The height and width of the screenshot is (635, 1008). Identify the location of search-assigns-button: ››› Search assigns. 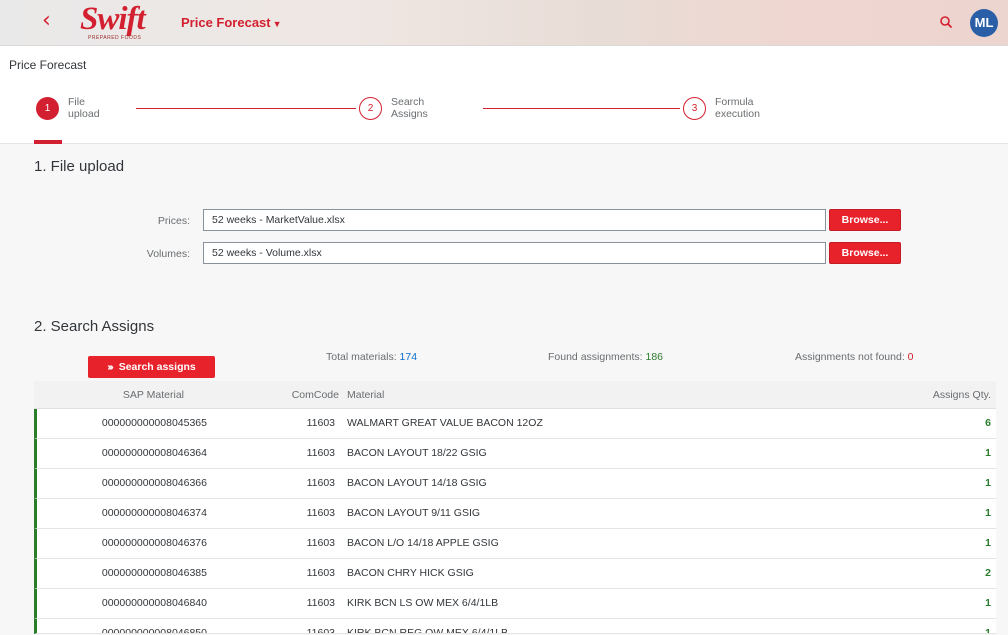
(151, 367).